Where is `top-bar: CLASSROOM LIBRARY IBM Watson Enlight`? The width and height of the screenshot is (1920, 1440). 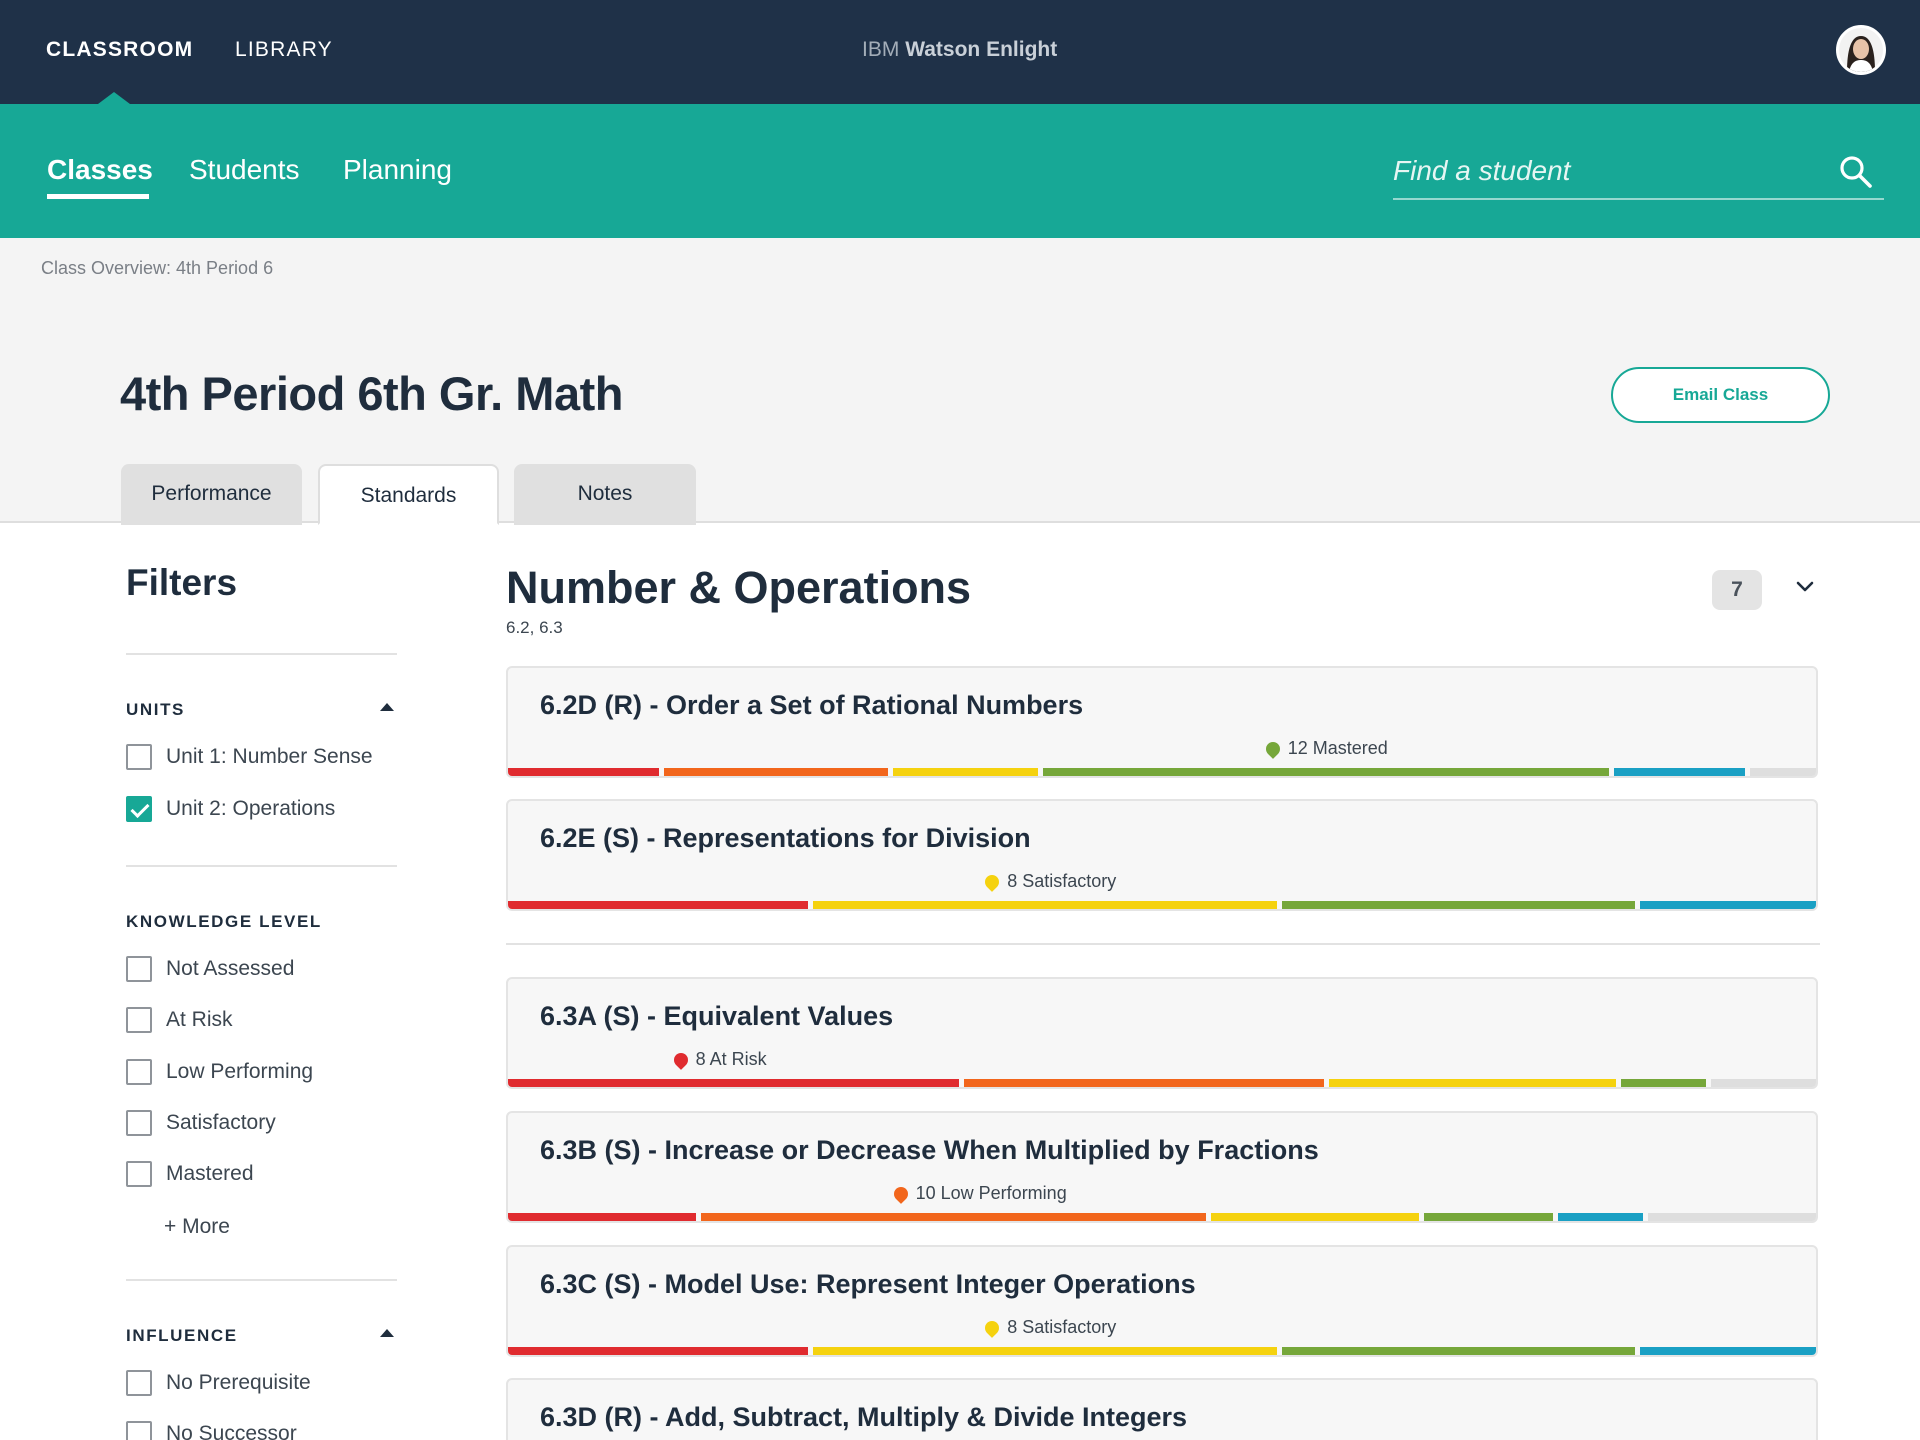 top-bar: CLASSROOM LIBRARY IBM Watson Enlight is located at coordinates (960, 52).